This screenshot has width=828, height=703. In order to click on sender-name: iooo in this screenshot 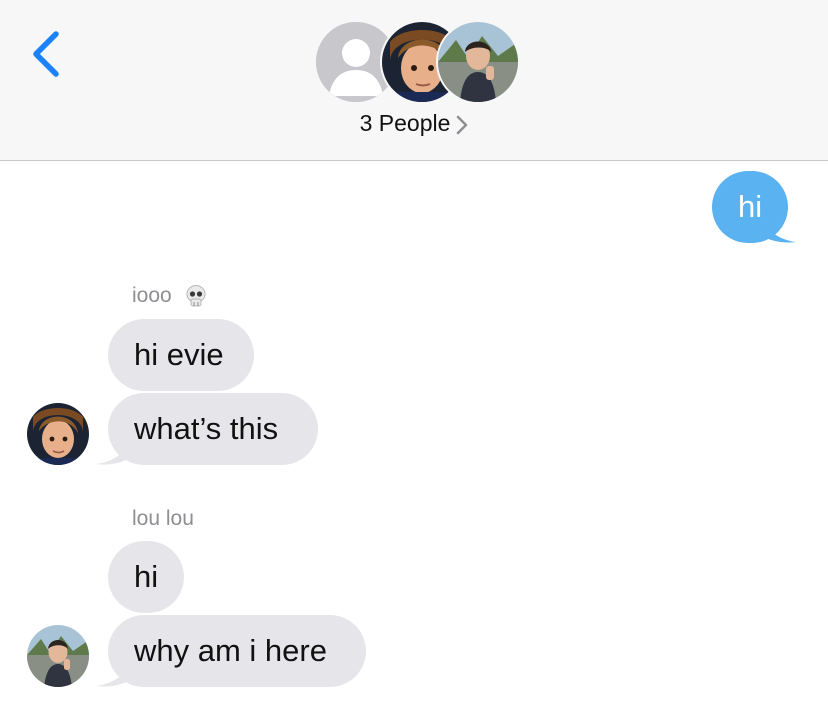, I will do `click(170, 296)`.